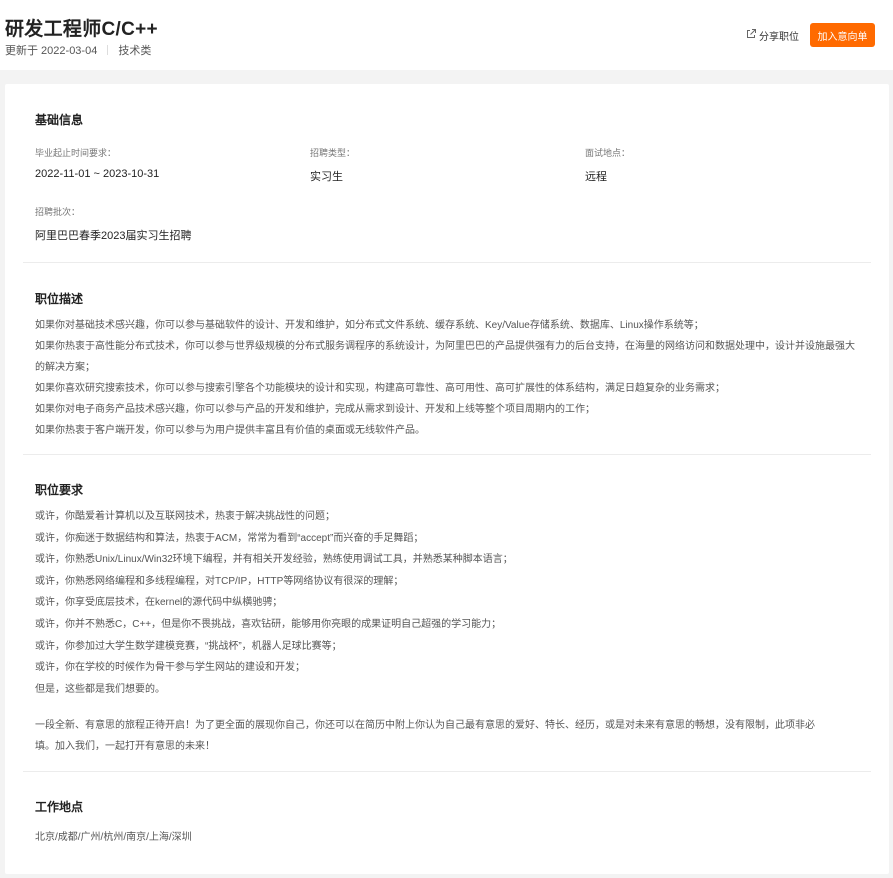  I want to click on field-label: 招聘类型：, so click(333, 153).